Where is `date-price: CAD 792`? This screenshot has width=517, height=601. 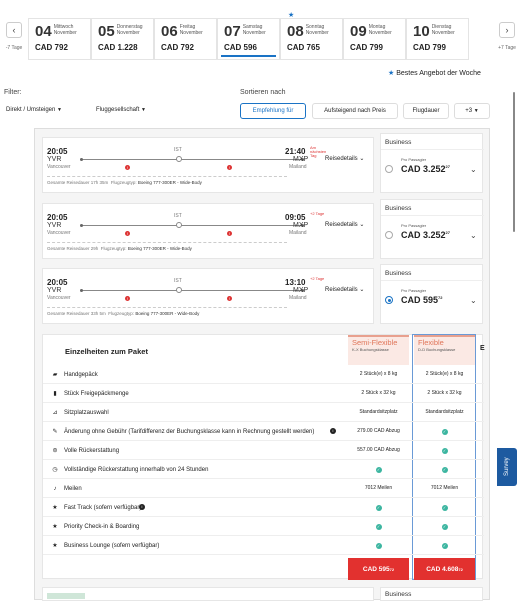 date-price: CAD 792 is located at coordinates (51, 47).